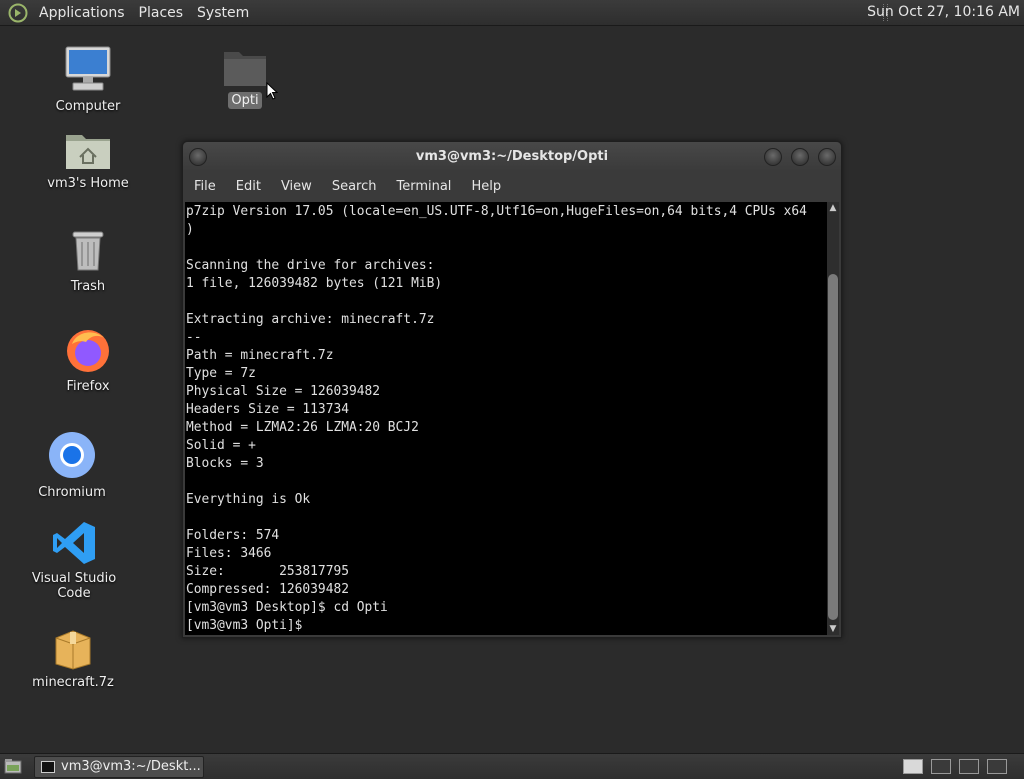 The height and width of the screenshot is (779, 1024). I want to click on home-folder-icon, so click(88, 152).